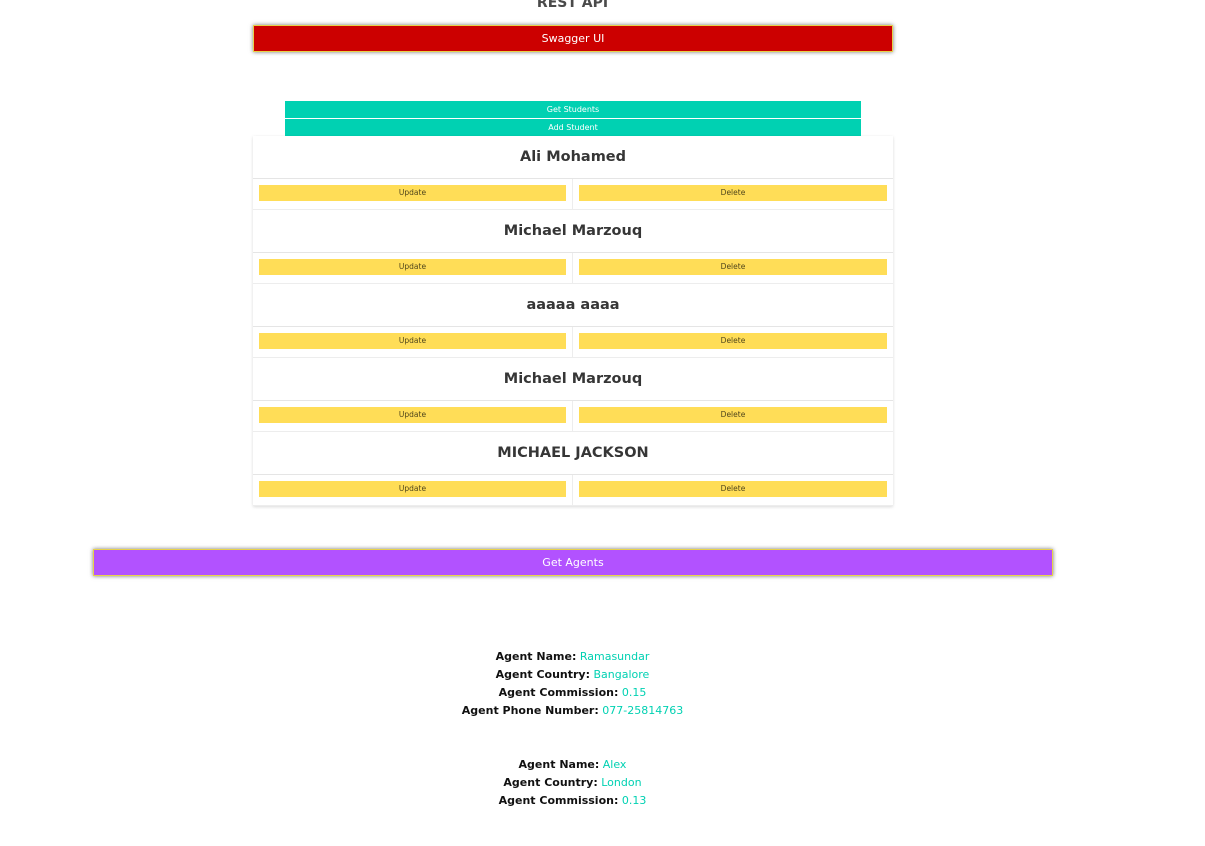 The height and width of the screenshot is (846, 1205). What do you see at coordinates (573, 453) in the screenshot?
I see `student-name: MICHAEL JACKSON` at bounding box center [573, 453].